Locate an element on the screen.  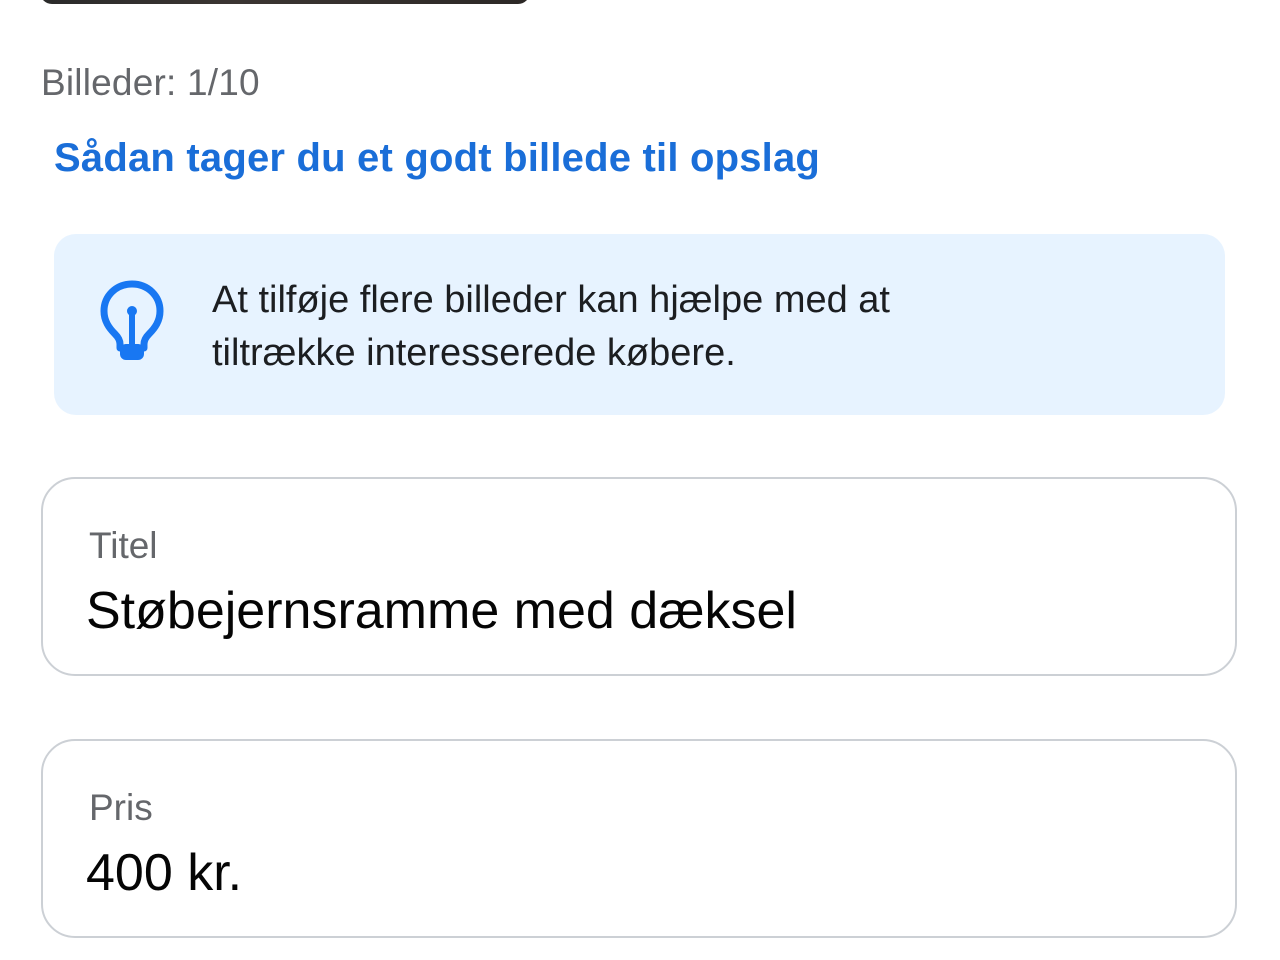
price-label: Pris is located at coordinates (121, 807).